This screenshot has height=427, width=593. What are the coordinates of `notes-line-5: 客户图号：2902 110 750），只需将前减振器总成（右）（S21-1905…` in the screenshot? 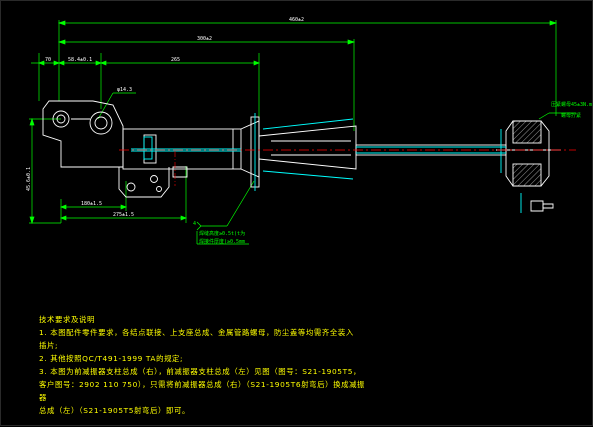 It's located at (202, 391).